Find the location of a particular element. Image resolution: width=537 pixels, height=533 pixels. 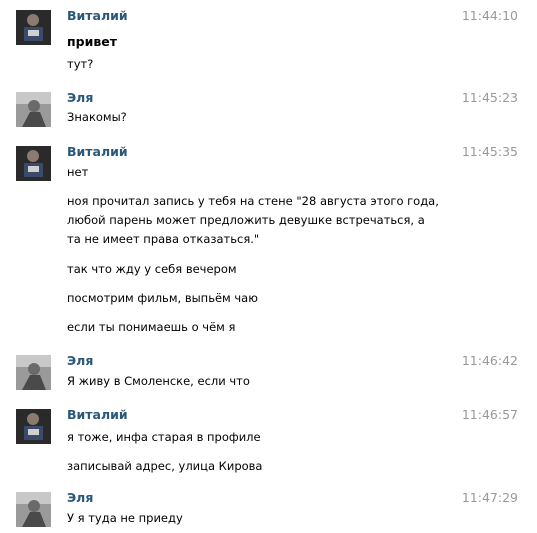

timestamp: 11:45:35 is located at coordinates (489, 151).